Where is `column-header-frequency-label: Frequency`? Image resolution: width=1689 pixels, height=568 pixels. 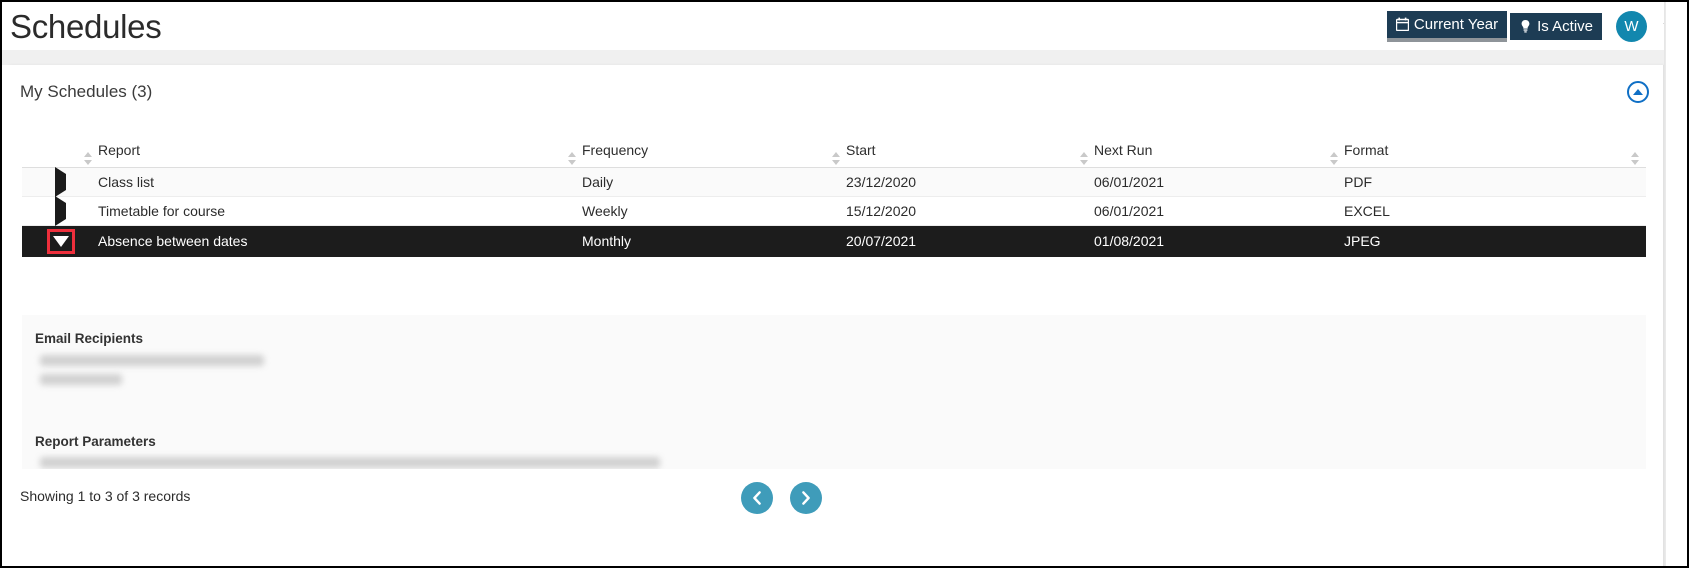
column-header-frequency-label: Frequency is located at coordinates (615, 150).